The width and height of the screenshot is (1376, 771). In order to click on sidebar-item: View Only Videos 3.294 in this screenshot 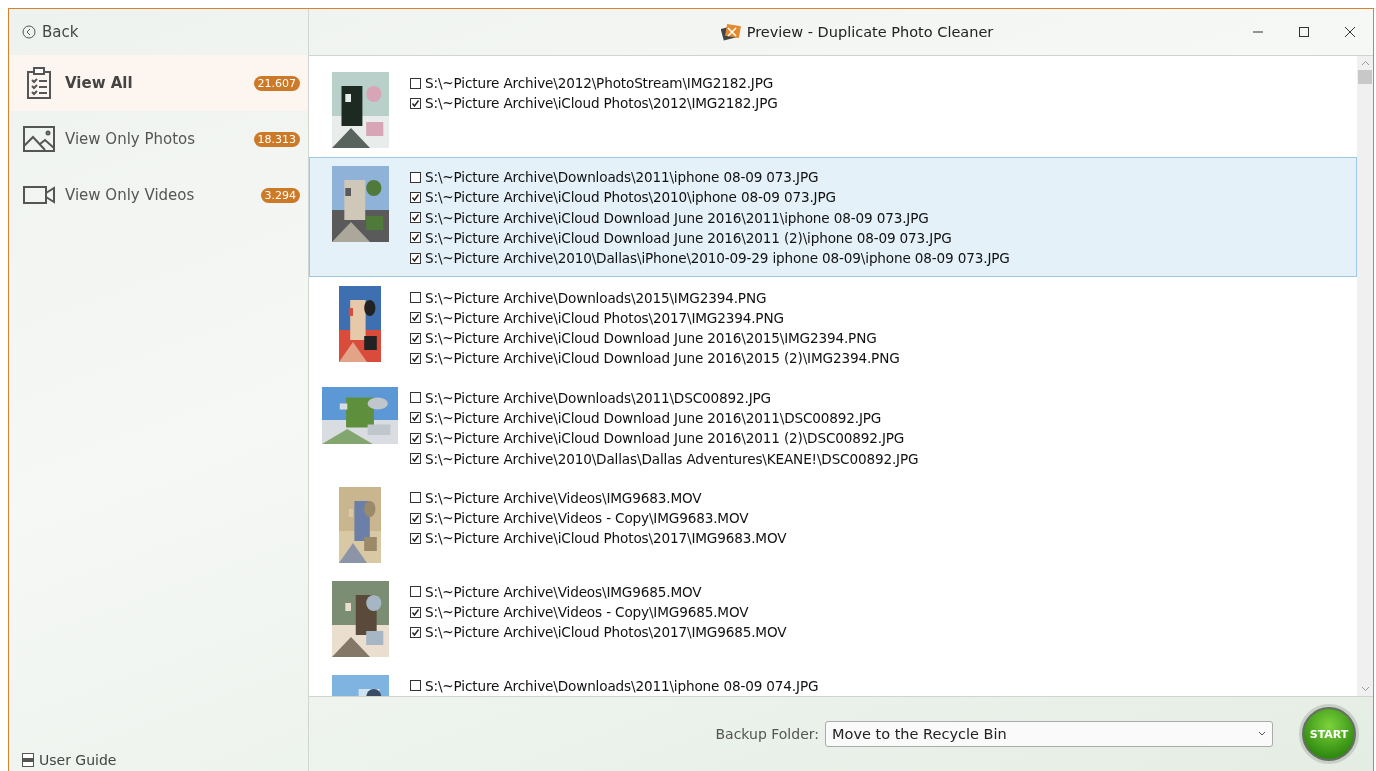, I will do `click(158, 195)`.